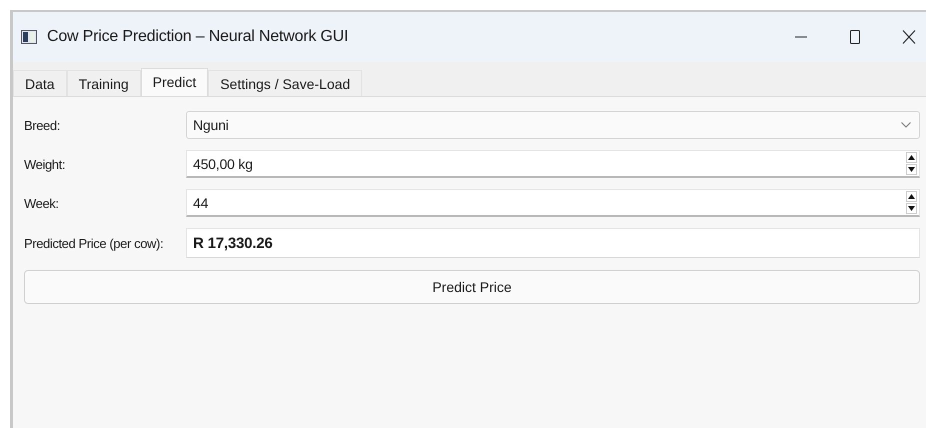 This screenshot has height=428, width=926. What do you see at coordinates (197, 37) in the screenshot?
I see `window-title: Cow Price Prediction – Neural Network GUI` at bounding box center [197, 37].